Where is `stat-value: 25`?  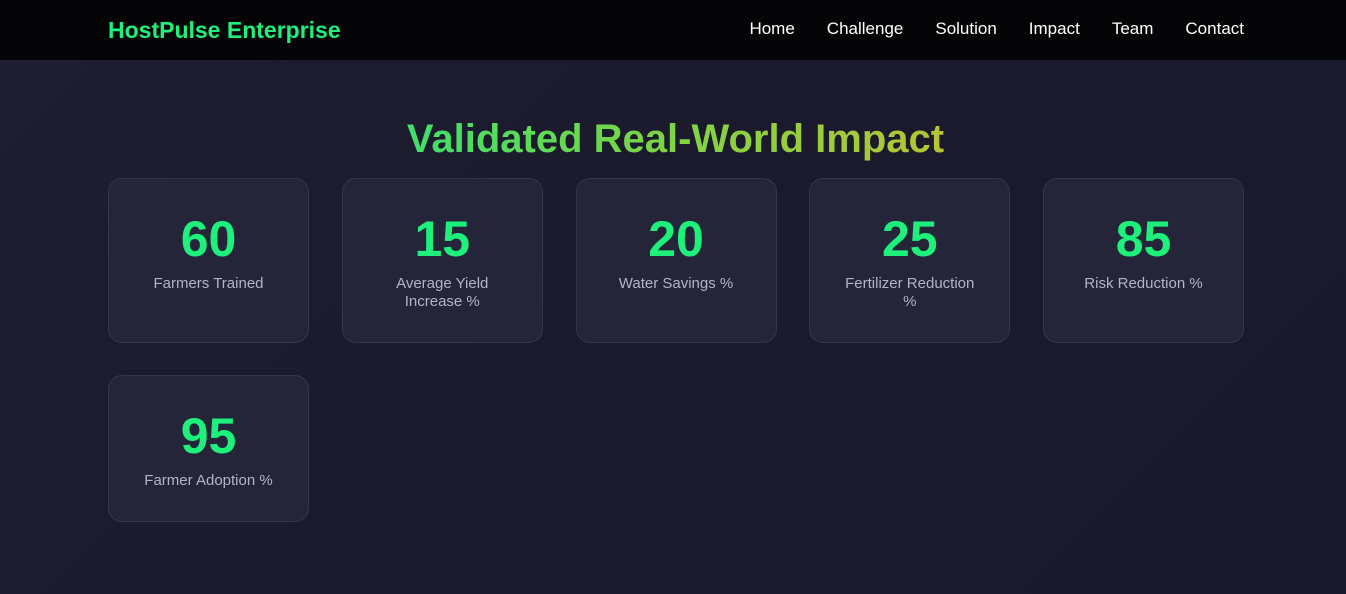 stat-value: 25 is located at coordinates (909, 239).